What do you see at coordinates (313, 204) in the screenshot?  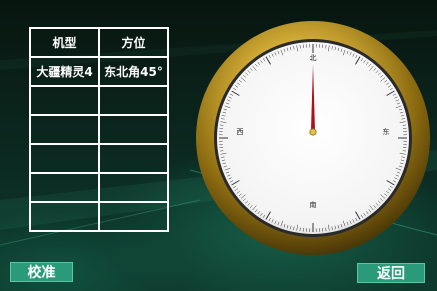 I see `south-label: 南` at bounding box center [313, 204].